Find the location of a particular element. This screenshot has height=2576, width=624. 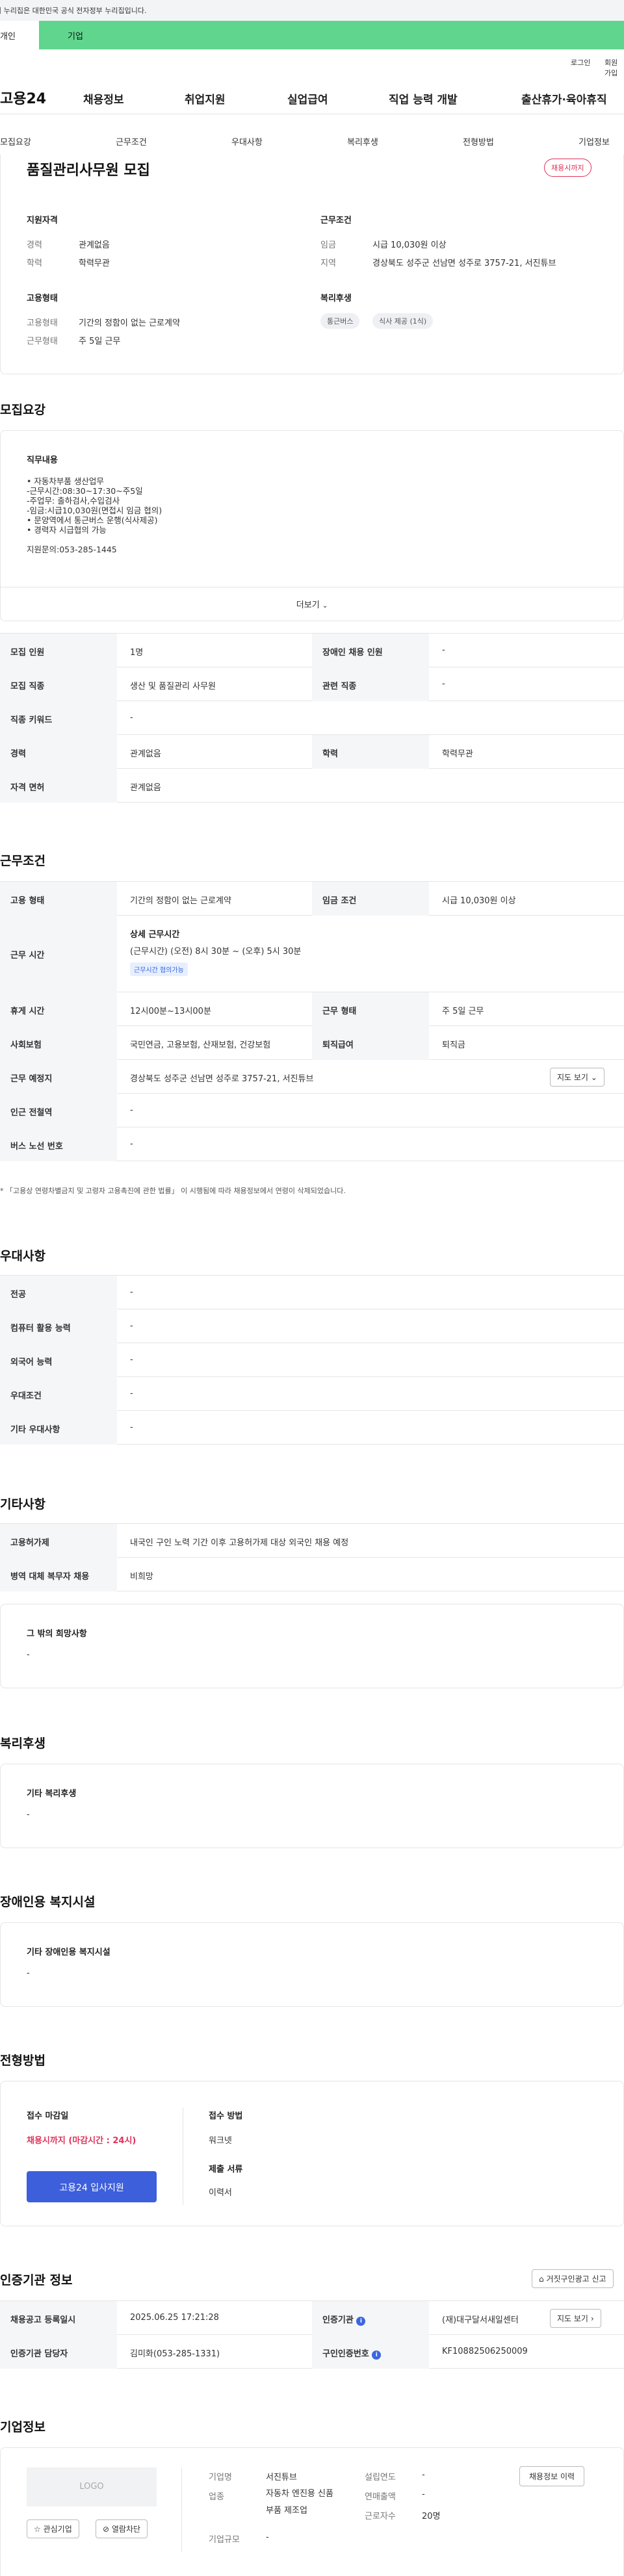

row-value: 학력무관 is located at coordinates (458, 754).